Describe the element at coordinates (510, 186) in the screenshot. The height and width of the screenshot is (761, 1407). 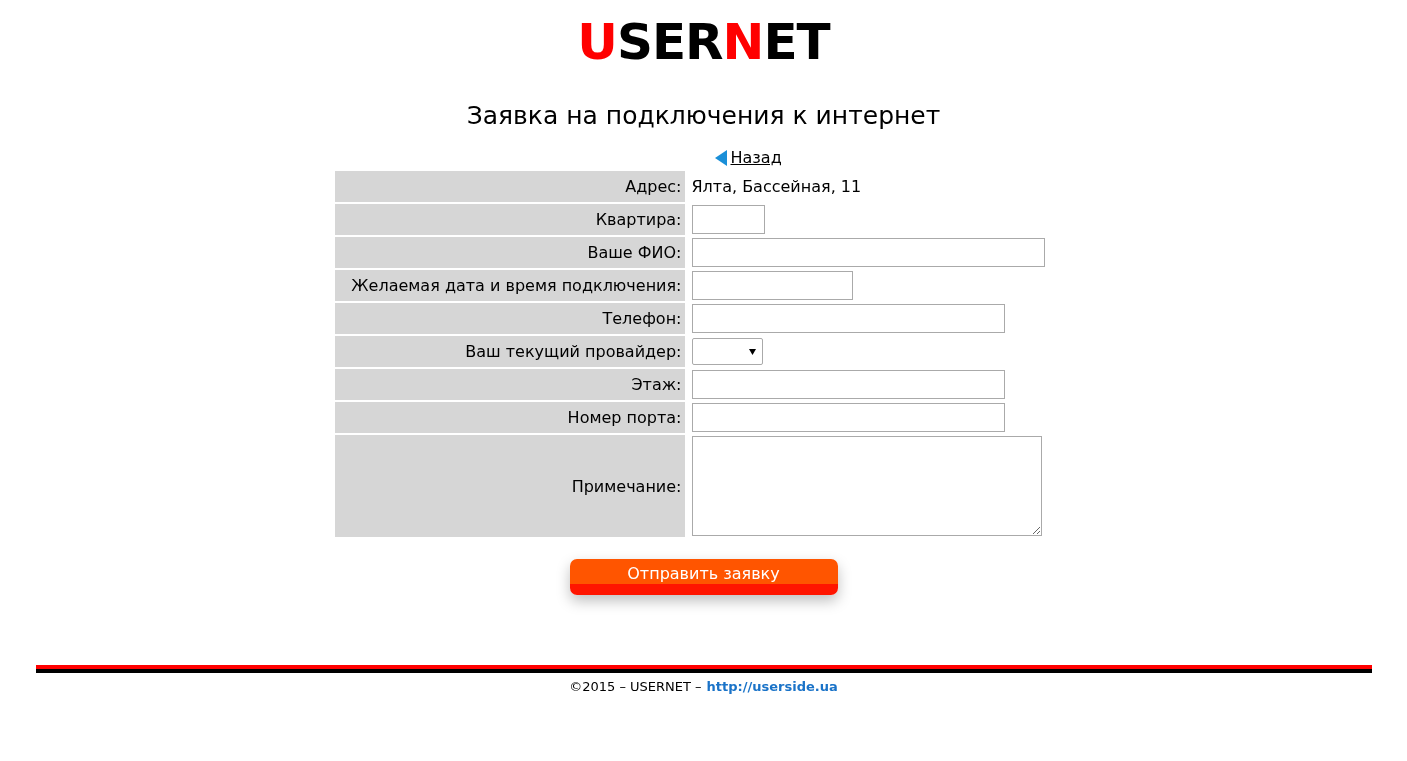
I see `field-label: Адрес:` at that location.